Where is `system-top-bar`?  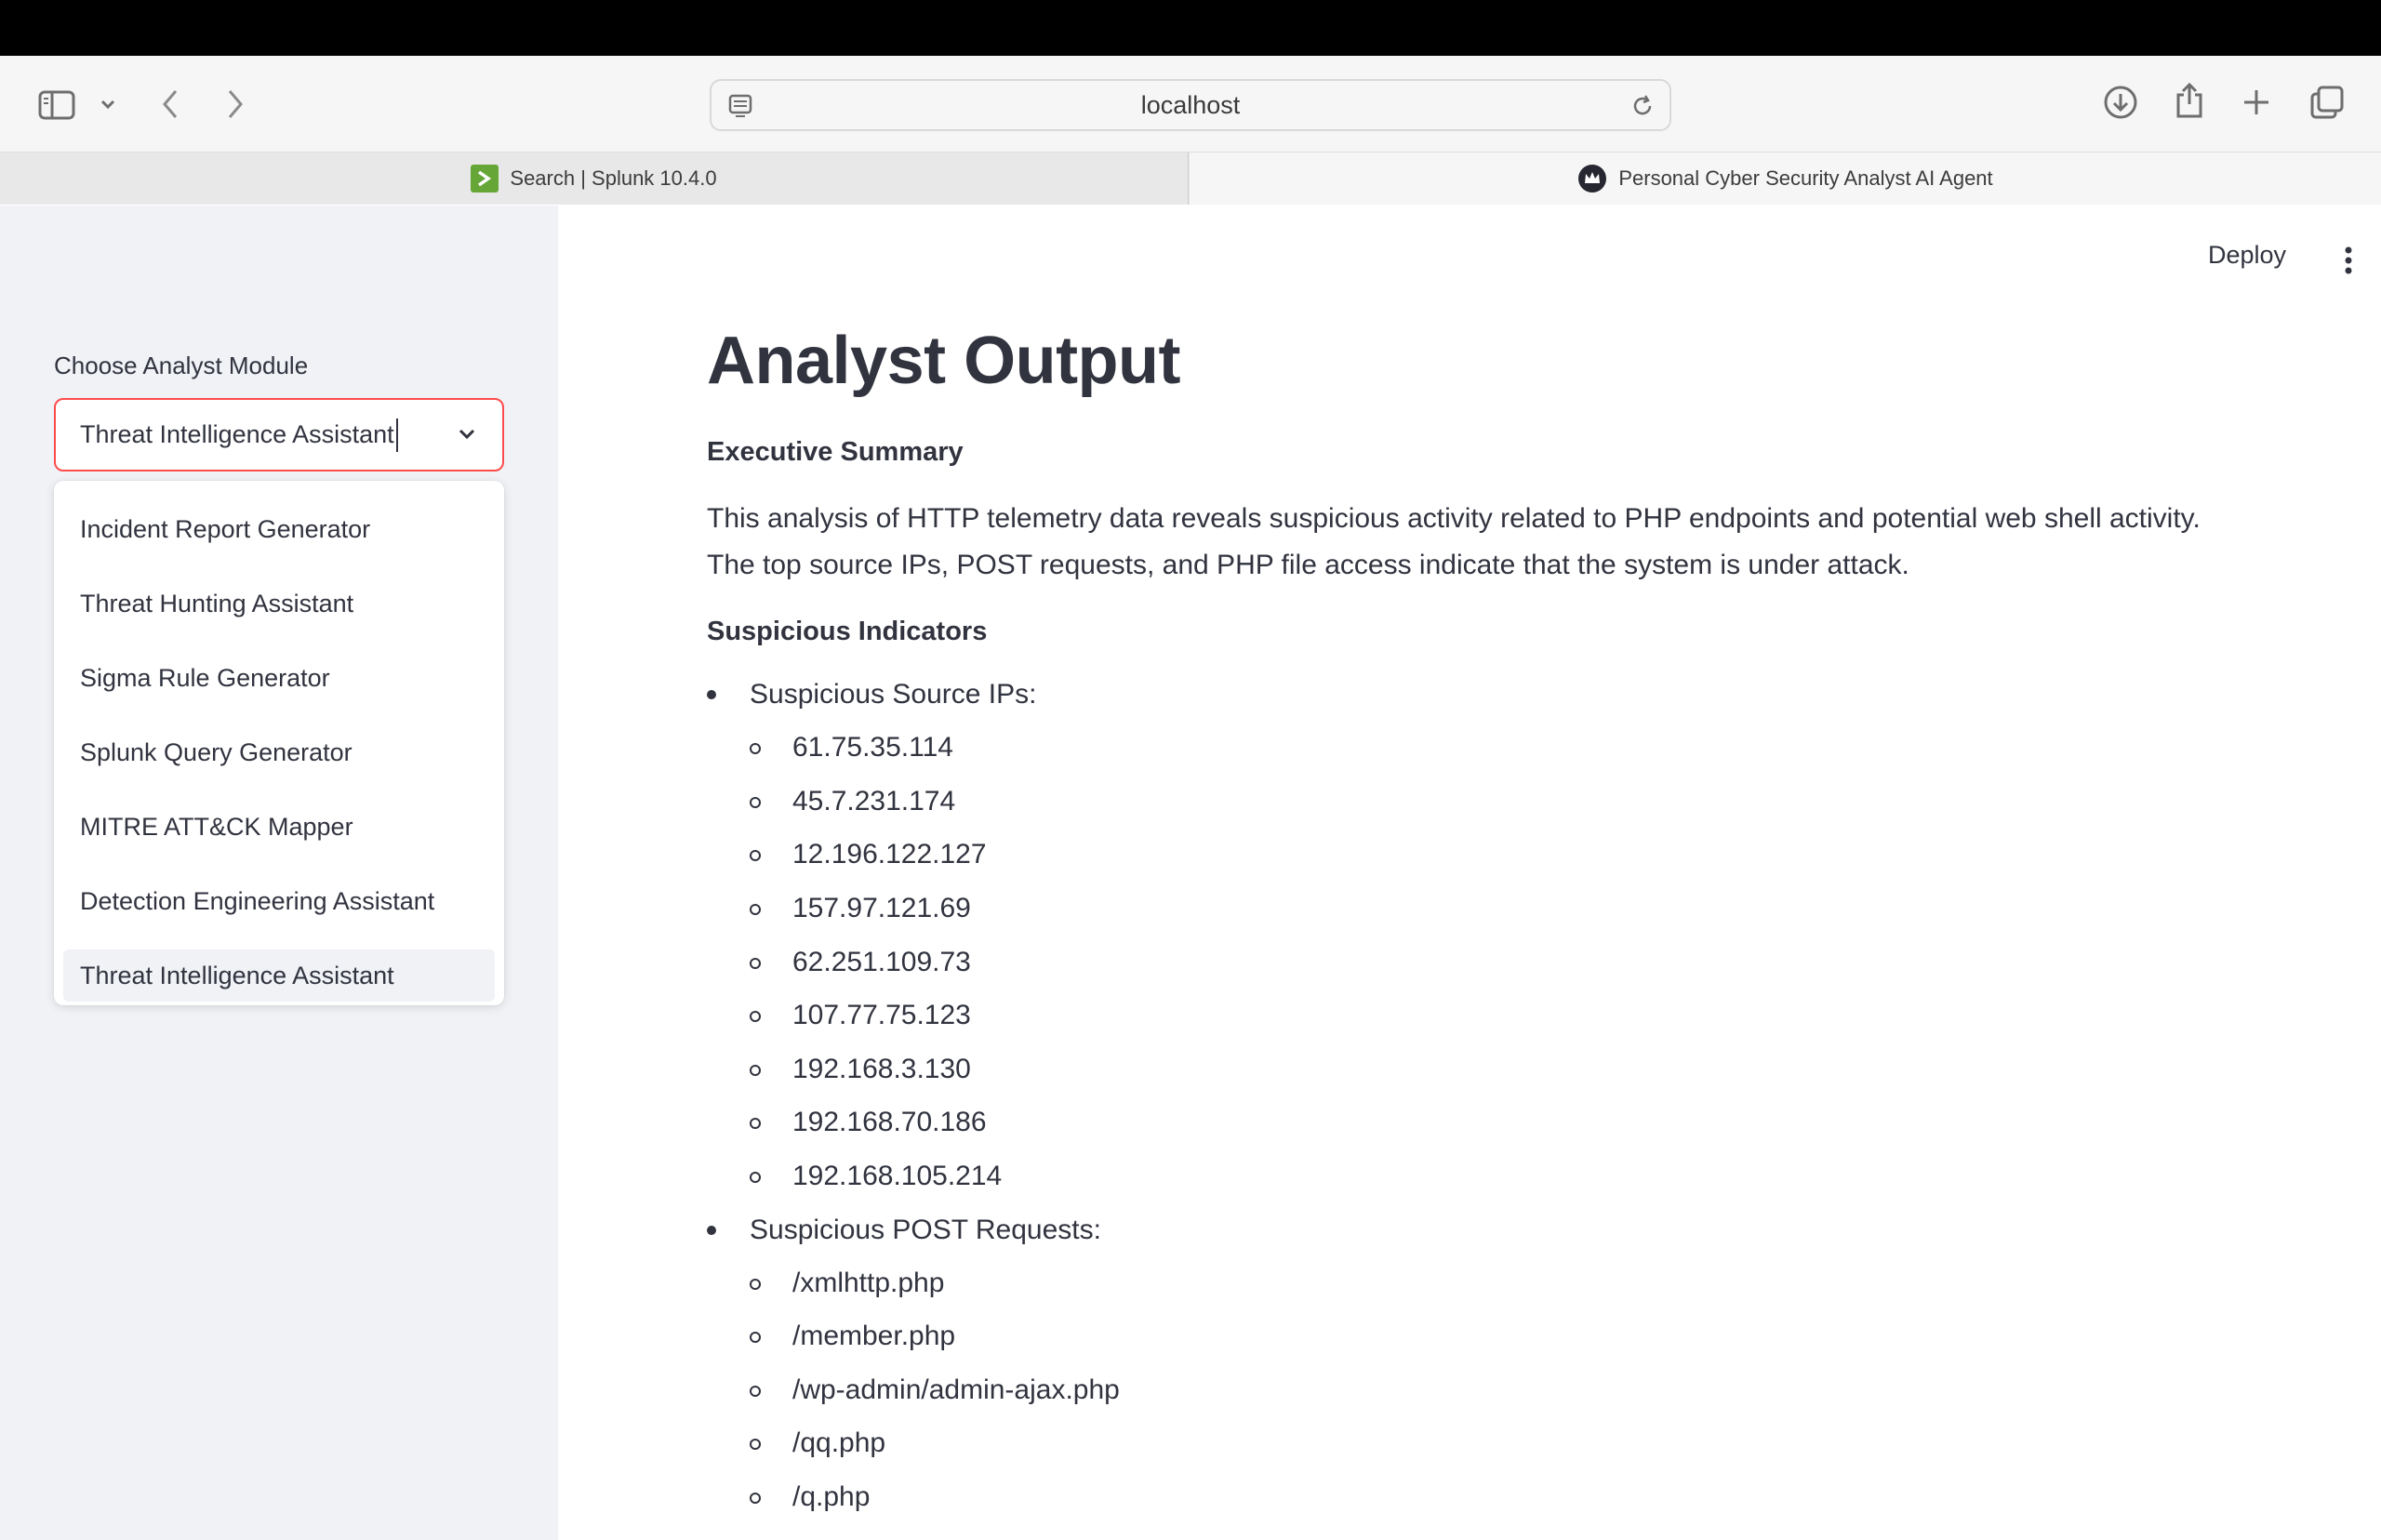
system-top-bar is located at coordinates (1190, 28).